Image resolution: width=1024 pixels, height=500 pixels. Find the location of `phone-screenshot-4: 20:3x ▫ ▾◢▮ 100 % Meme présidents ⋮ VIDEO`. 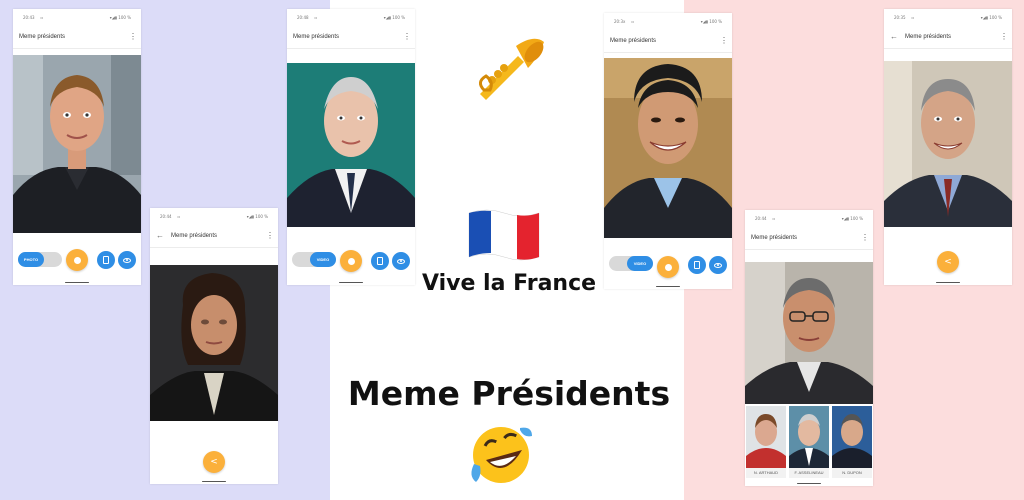

phone-screenshot-4: 20:3x ▫ ▾◢▮ 100 % Meme présidents ⋮ VIDEO is located at coordinates (668, 151).